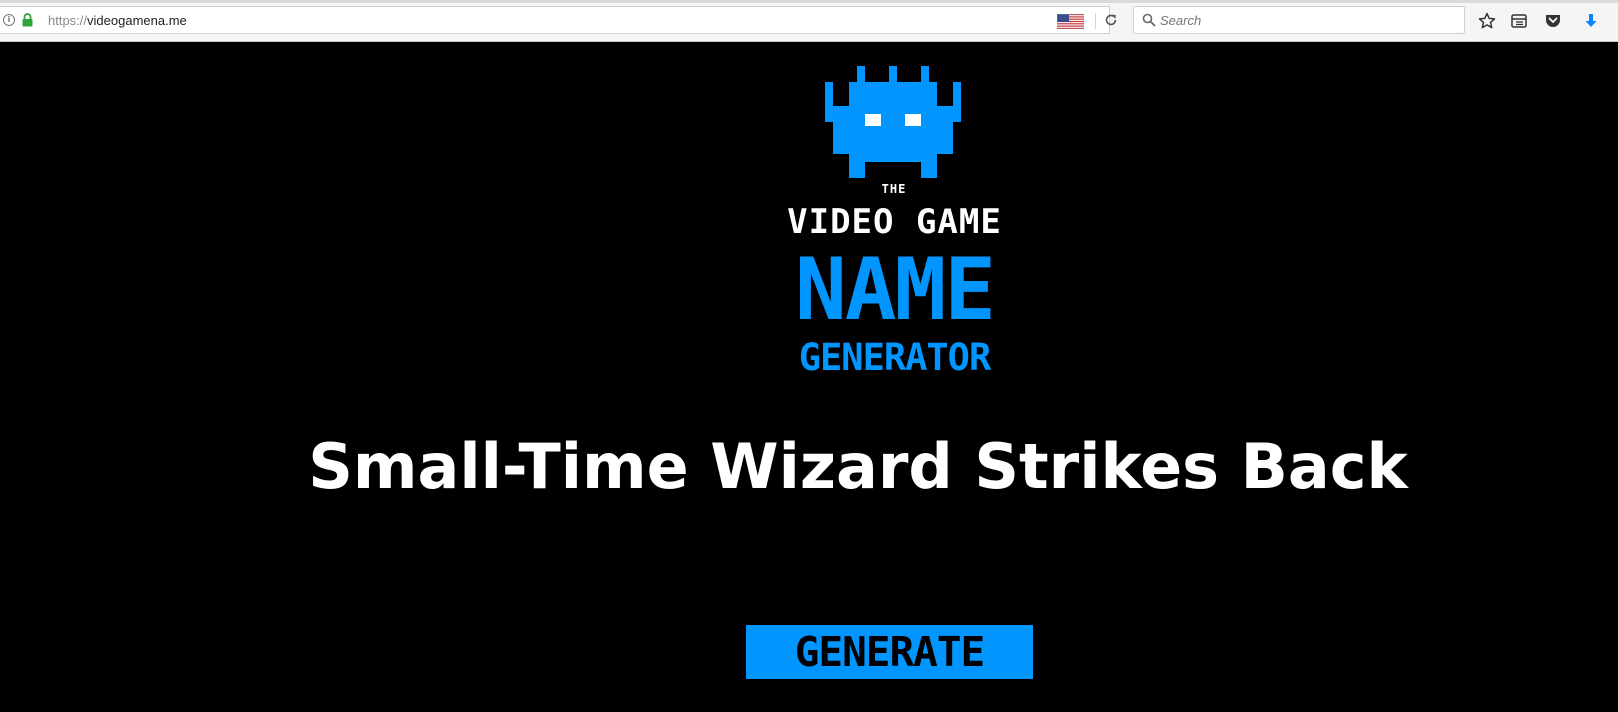  I want to click on download-icon, so click(1591, 21).